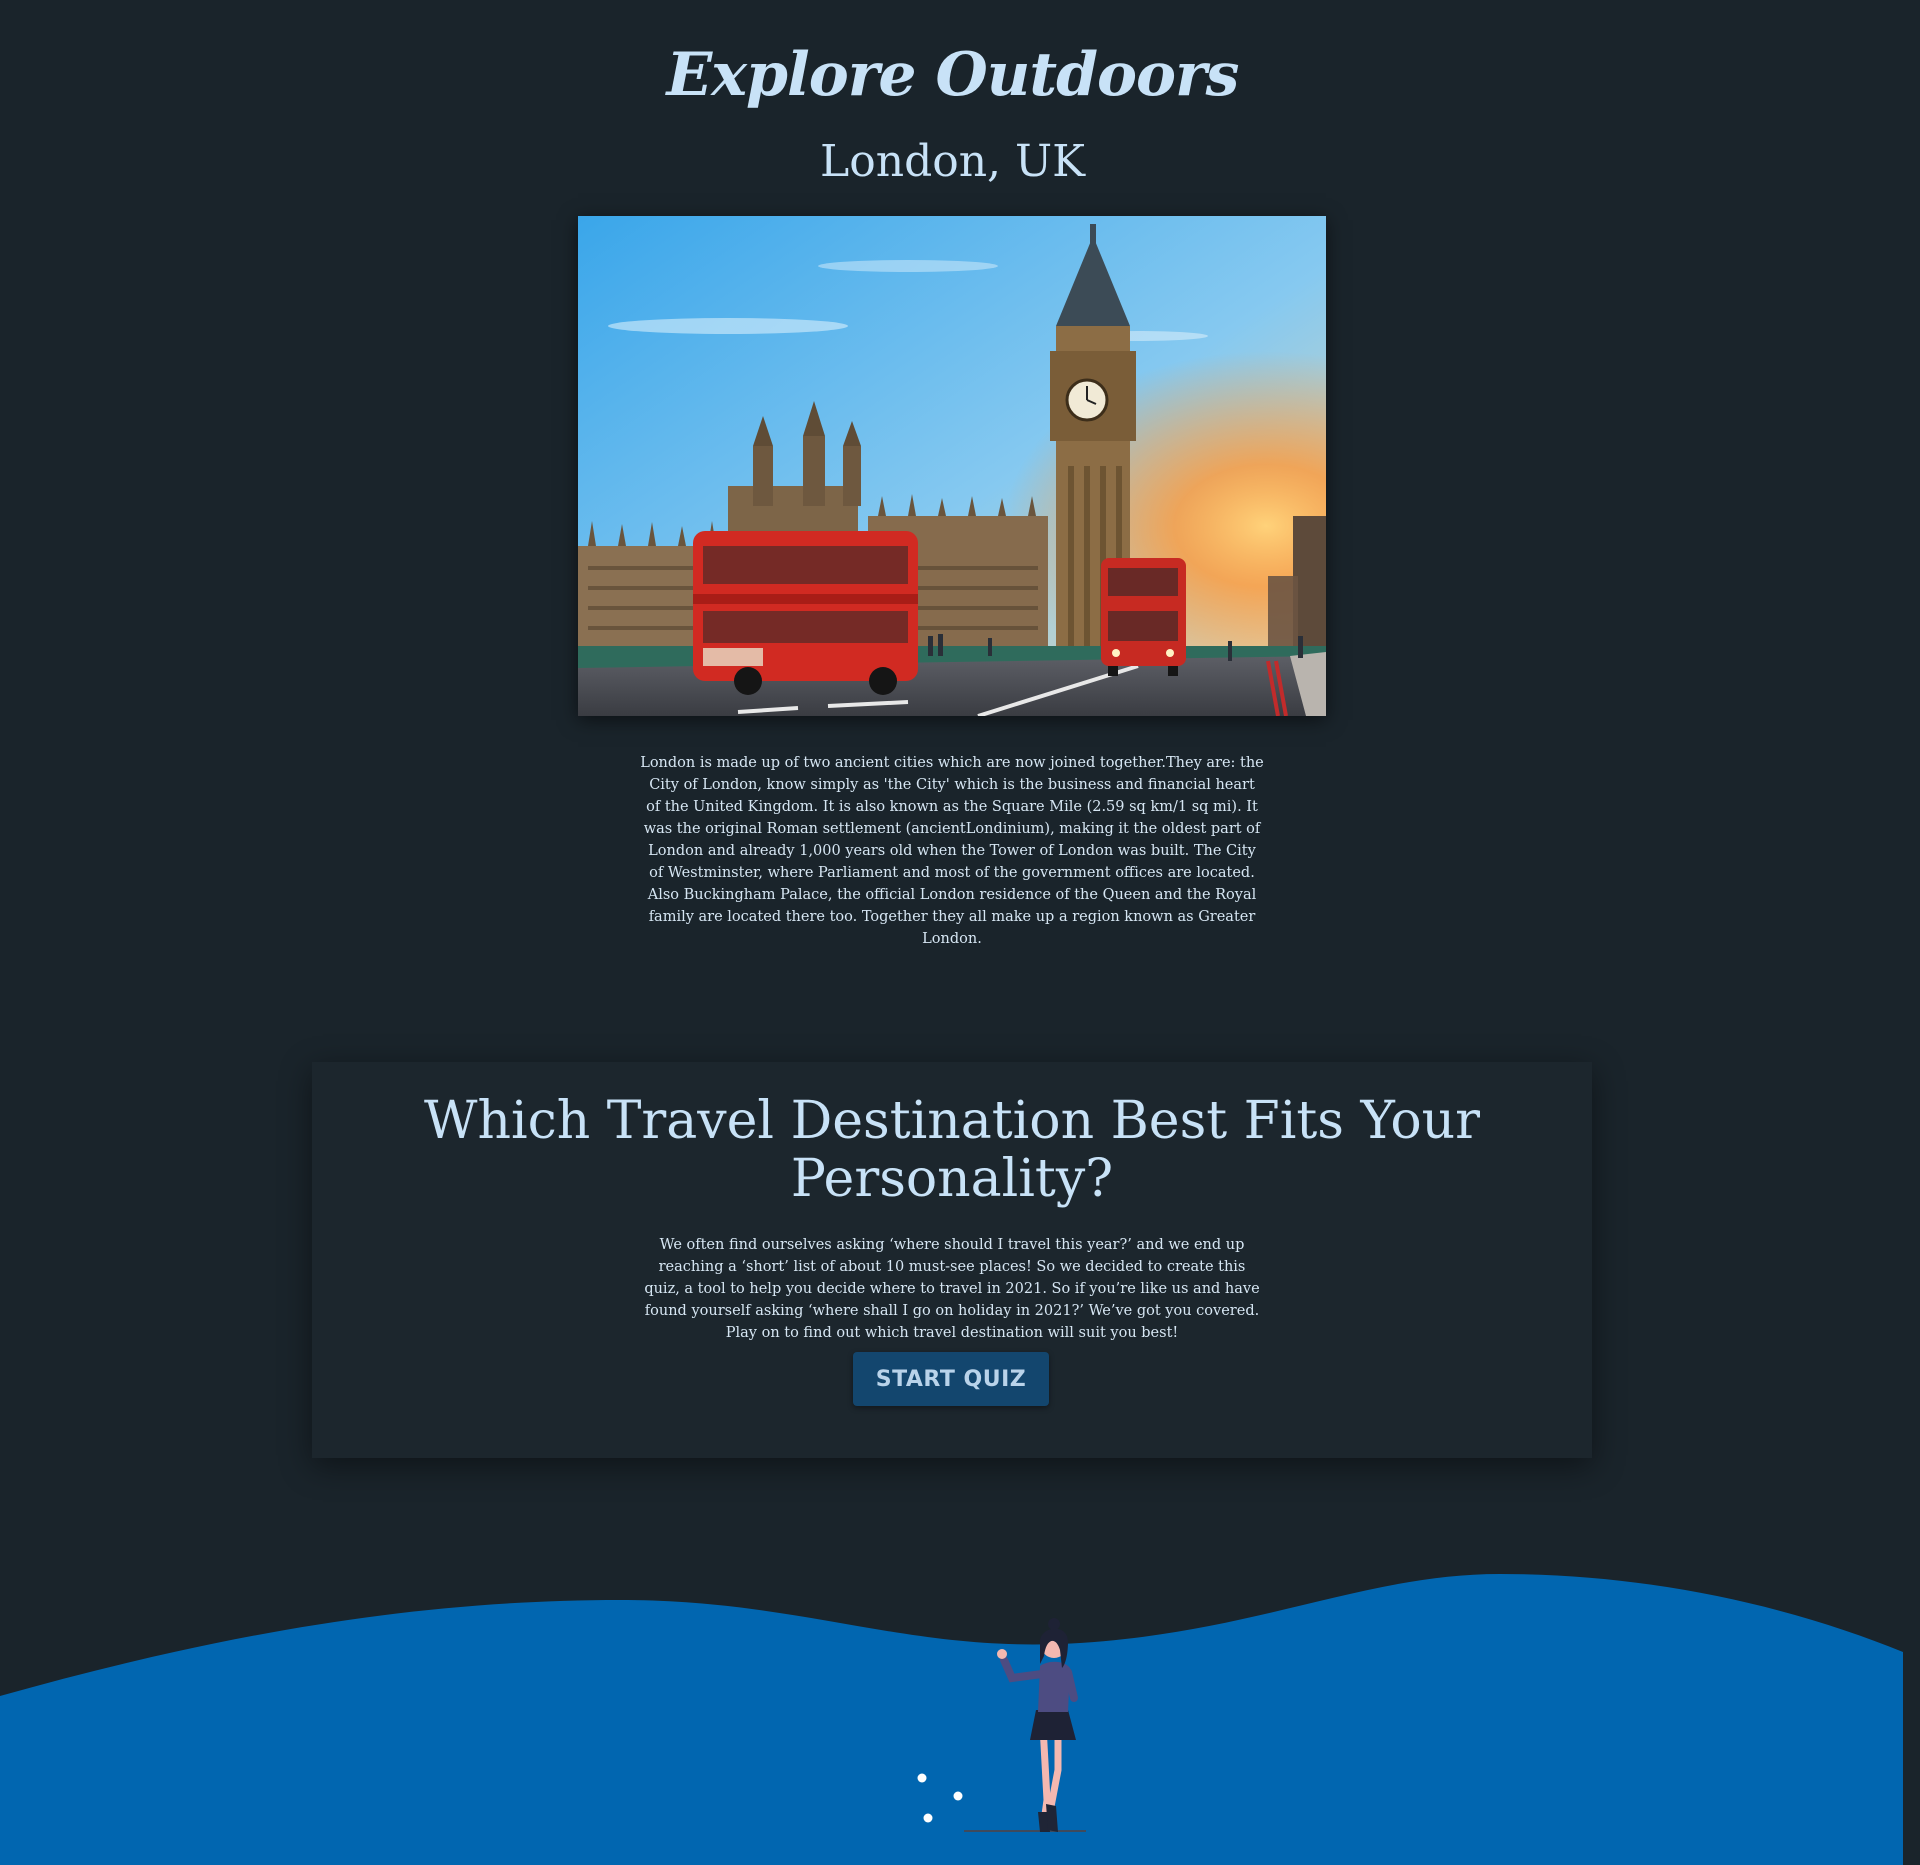 This screenshot has height=1865, width=1920. Describe the element at coordinates (952, 161) in the screenshot. I see `city-title: London, UK` at that location.